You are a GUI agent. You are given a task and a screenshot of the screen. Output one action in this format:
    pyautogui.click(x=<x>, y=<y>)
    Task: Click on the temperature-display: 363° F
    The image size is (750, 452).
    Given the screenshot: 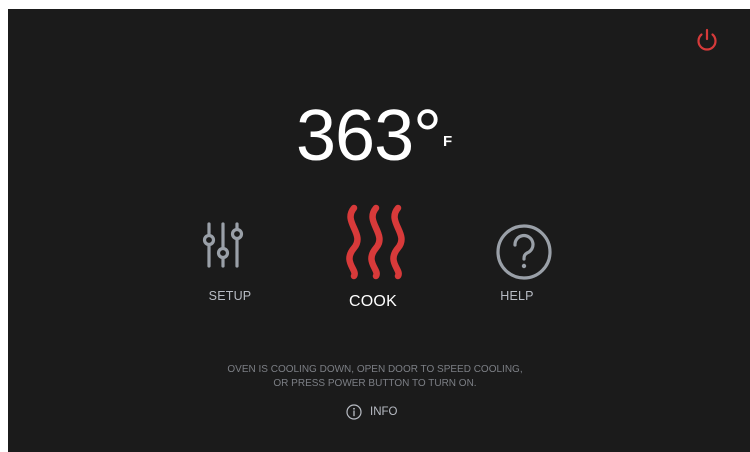 What is the action you would take?
    pyautogui.click(x=381, y=136)
    